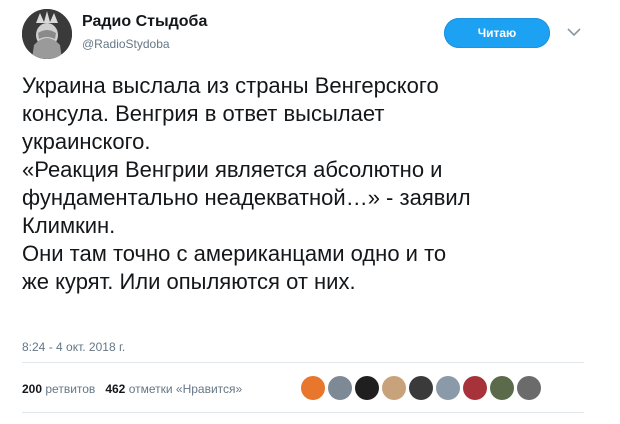 The height and width of the screenshot is (424, 620). Describe the element at coordinates (69, 225) in the screenshot. I see `tweet-line: Климкин.` at that location.